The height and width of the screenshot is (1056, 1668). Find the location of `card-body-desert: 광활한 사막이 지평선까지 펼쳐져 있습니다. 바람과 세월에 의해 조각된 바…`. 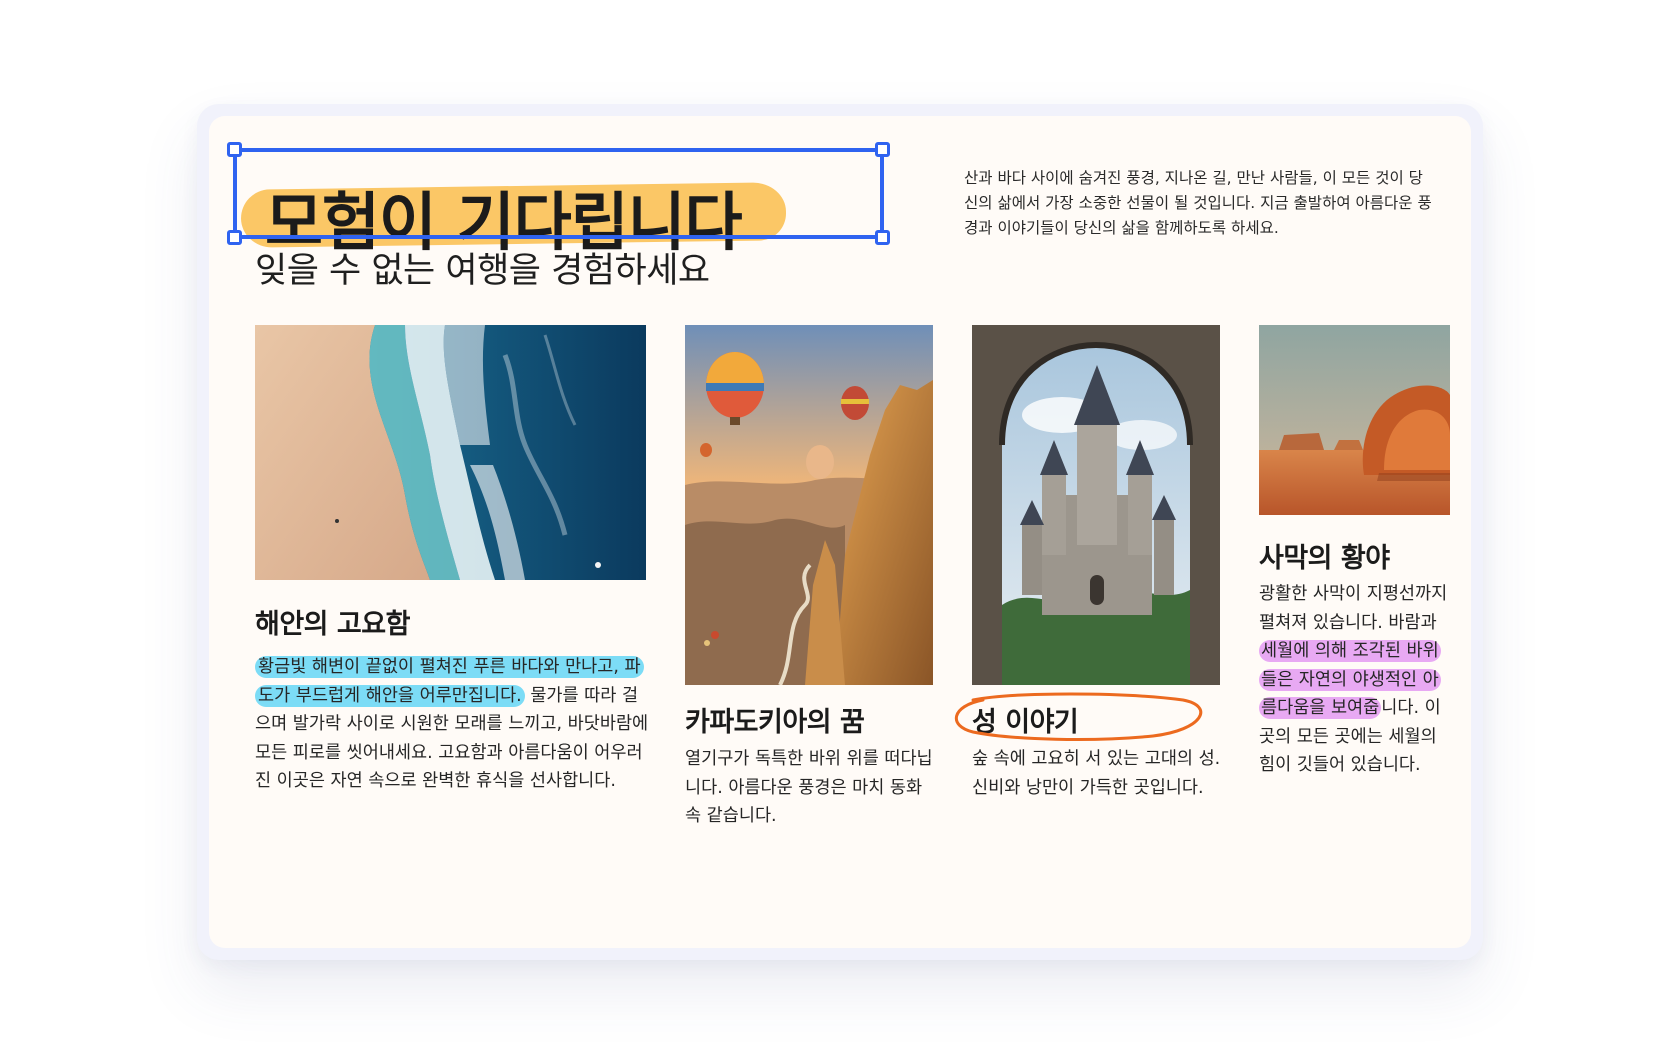

card-body-desert: 광활한 사막이 지평선까지 펼쳐져 있습니다. 바람과 세월에 의해 조각된 바… is located at coordinates (1356, 680).